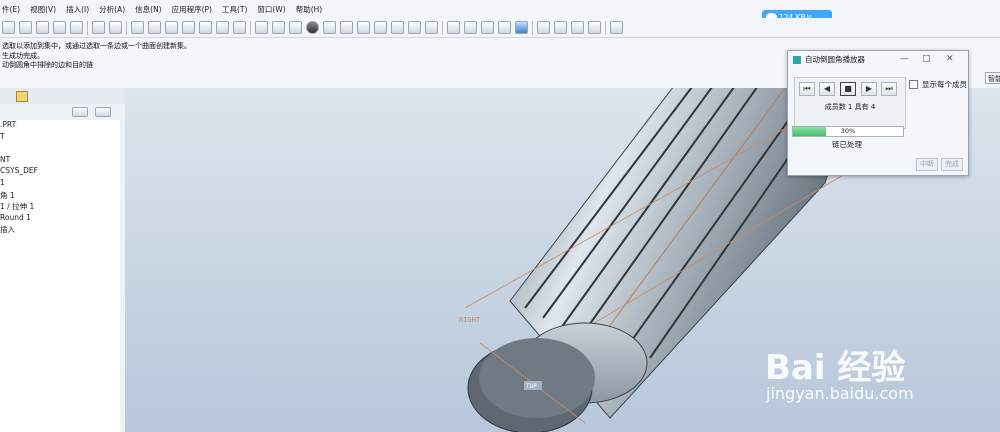 The width and height of the screenshot is (1000, 432). Describe the element at coordinates (76, 27) in the screenshot. I see `email-icon` at that location.